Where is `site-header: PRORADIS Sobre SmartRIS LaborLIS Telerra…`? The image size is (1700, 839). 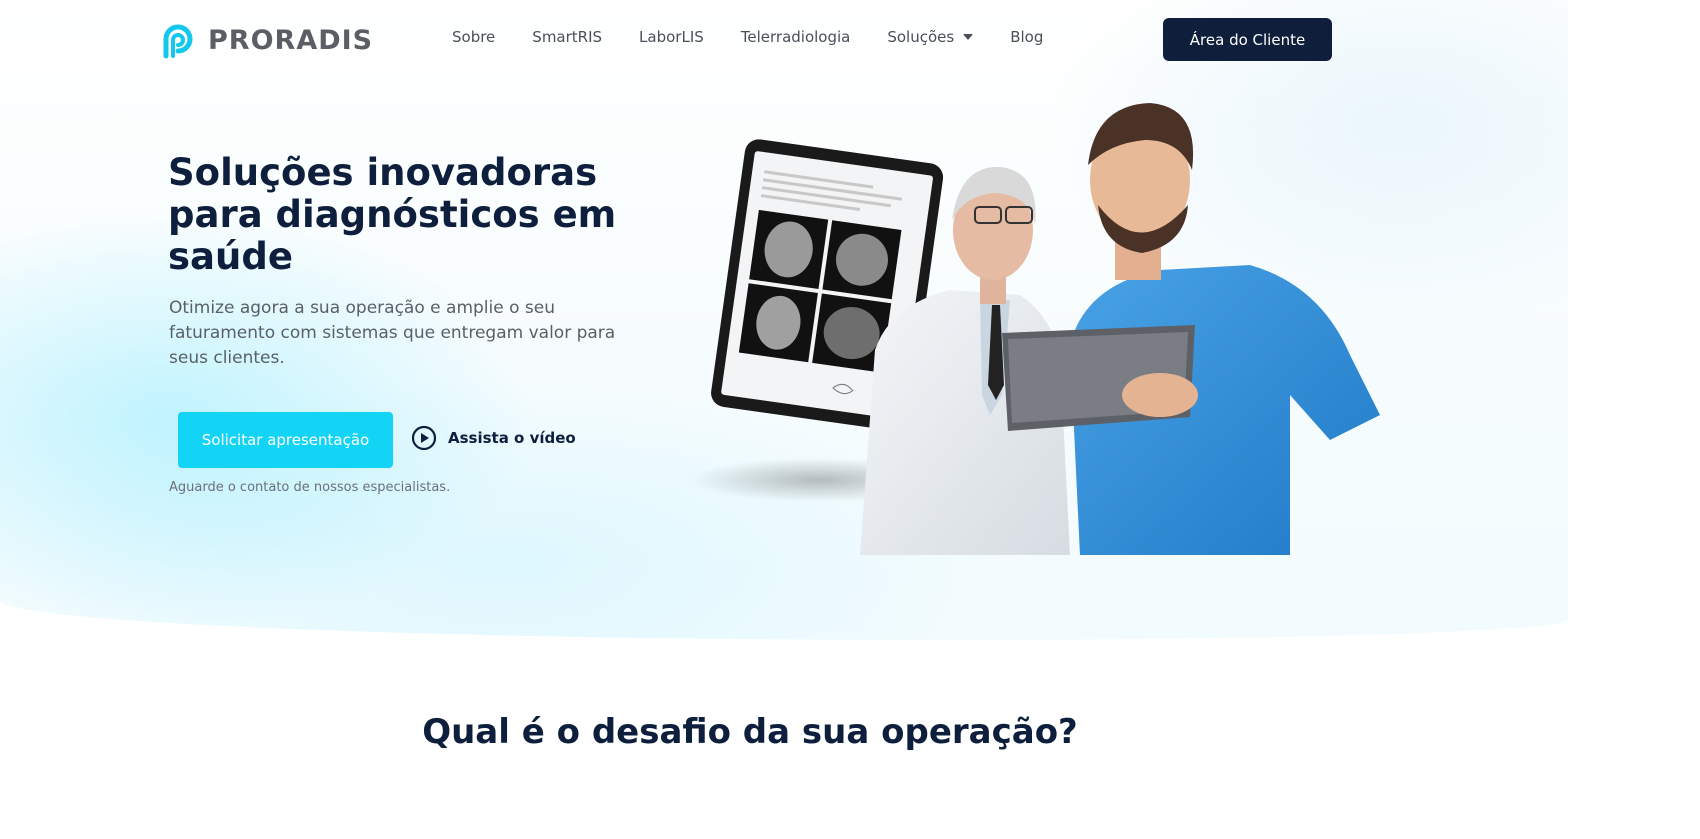 site-header: PRORADIS Sobre SmartRIS LaborLIS Telerra… is located at coordinates (784, 40).